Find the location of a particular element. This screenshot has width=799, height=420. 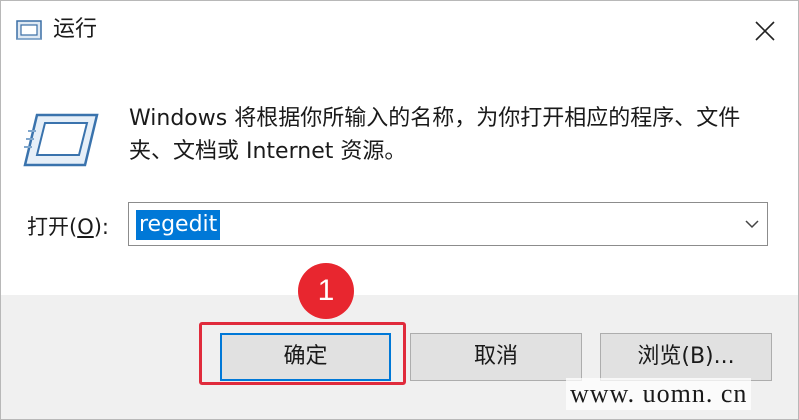

title-bar: 运行 is located at coordinates (399, 31).